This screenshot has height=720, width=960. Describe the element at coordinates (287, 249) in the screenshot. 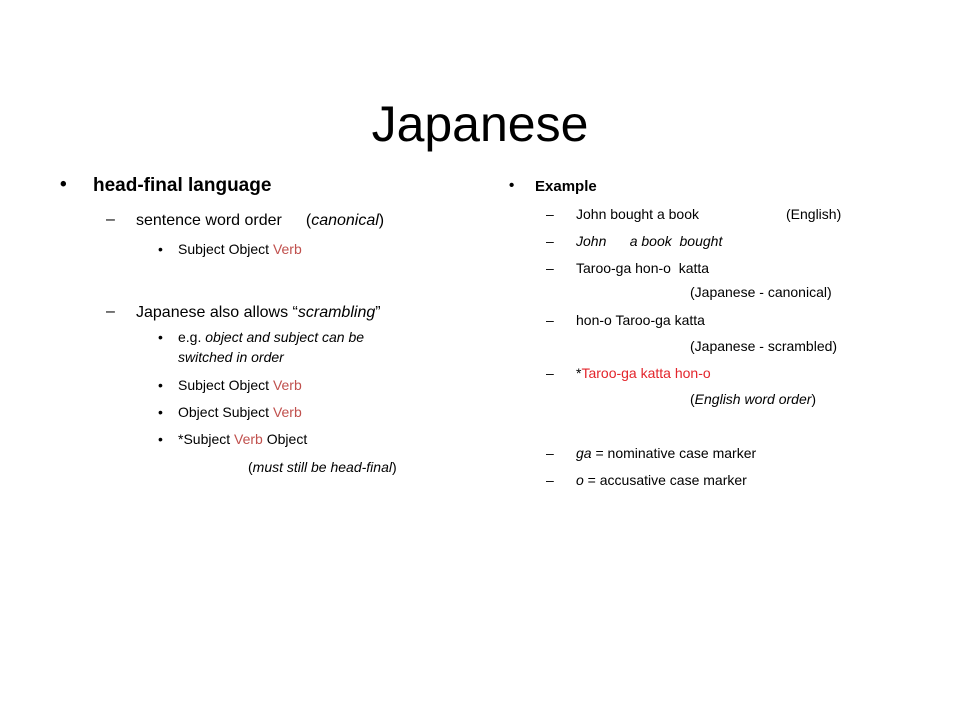

I see `verb-highlight: Verb` at that location.